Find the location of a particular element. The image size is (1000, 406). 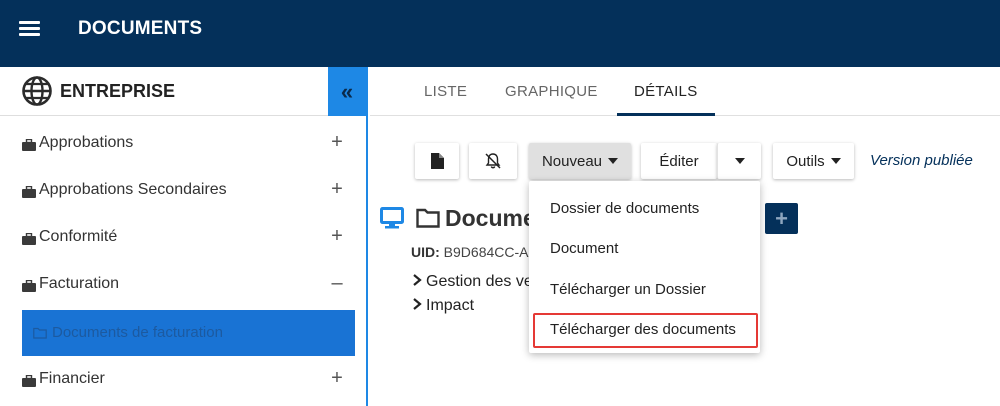

edit-button: Éditer is located at coordinates (679, 161).